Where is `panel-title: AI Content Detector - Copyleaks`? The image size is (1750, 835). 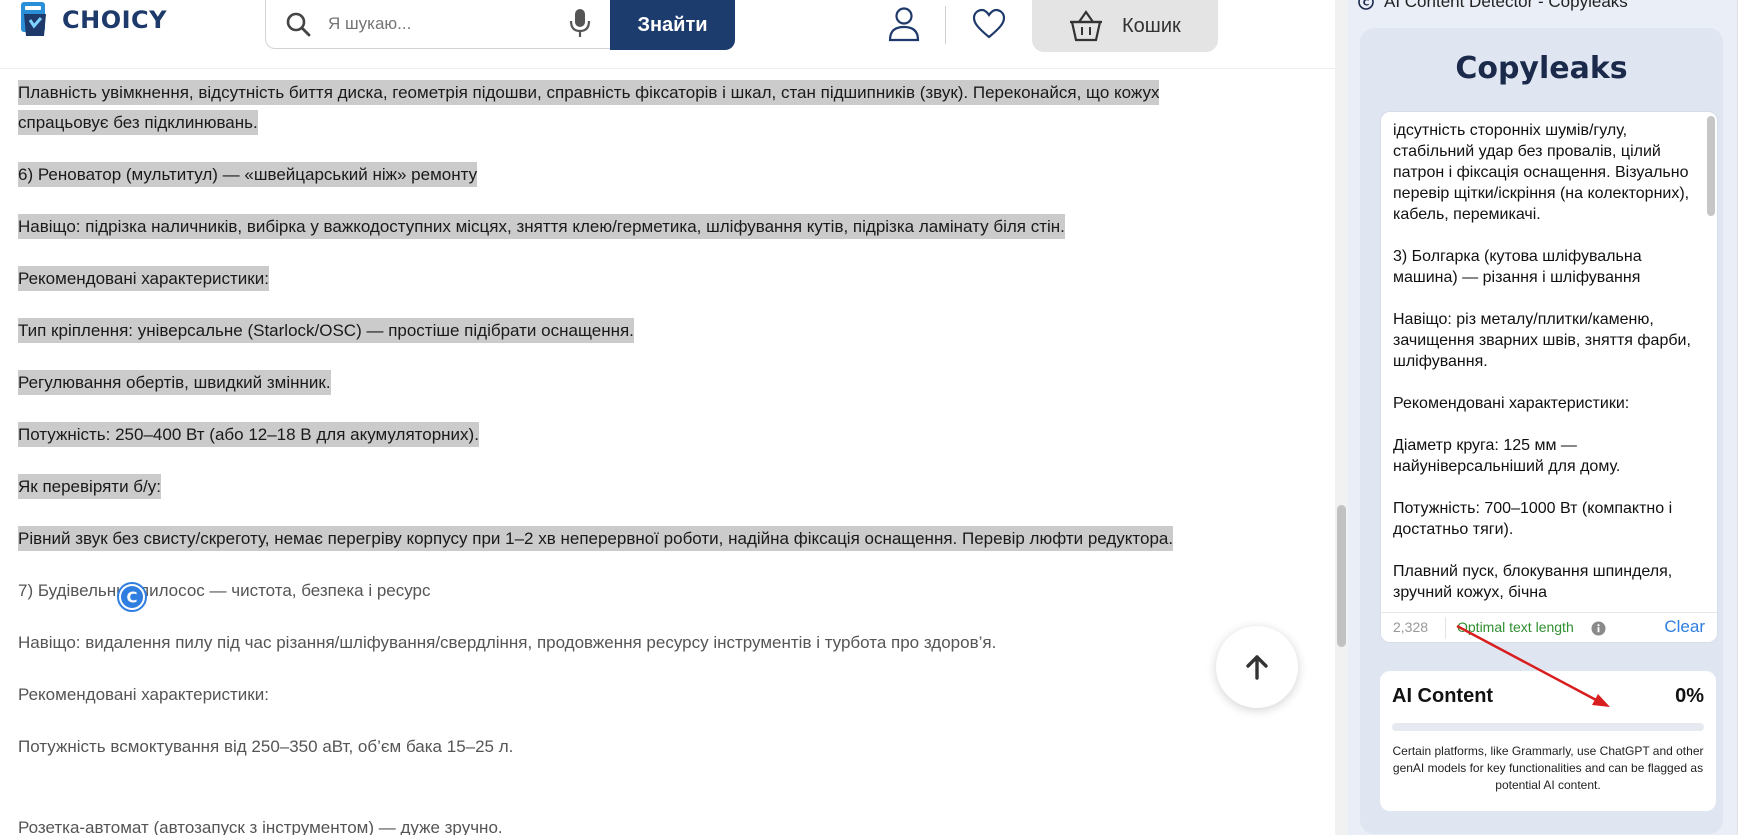
panel-title: AI Content Detector - Copyleaks is located at coordinates (1506, 5).